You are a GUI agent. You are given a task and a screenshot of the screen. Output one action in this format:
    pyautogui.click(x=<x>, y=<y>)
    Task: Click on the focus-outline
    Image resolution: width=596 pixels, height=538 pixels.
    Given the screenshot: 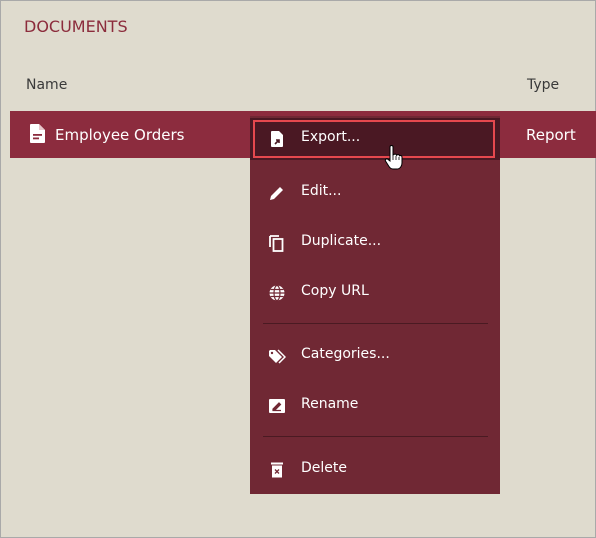 What is the action you would take?
    pyautogui.click(x=374, y=139)
    